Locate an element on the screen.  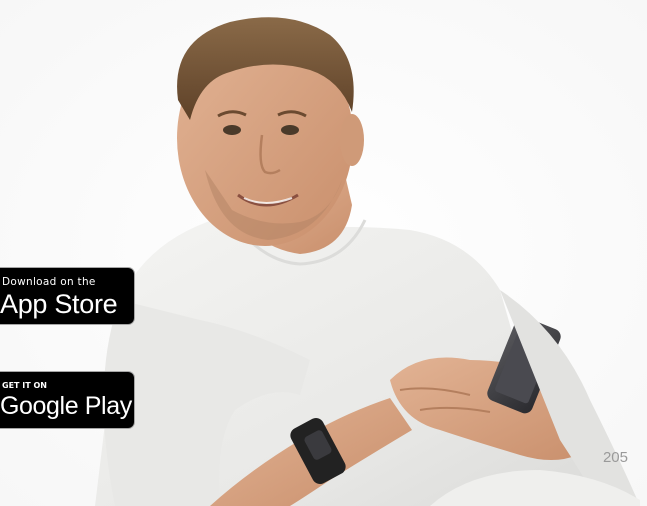
app-store-badge: Download on the App Store is located at coordinates (67, 296).